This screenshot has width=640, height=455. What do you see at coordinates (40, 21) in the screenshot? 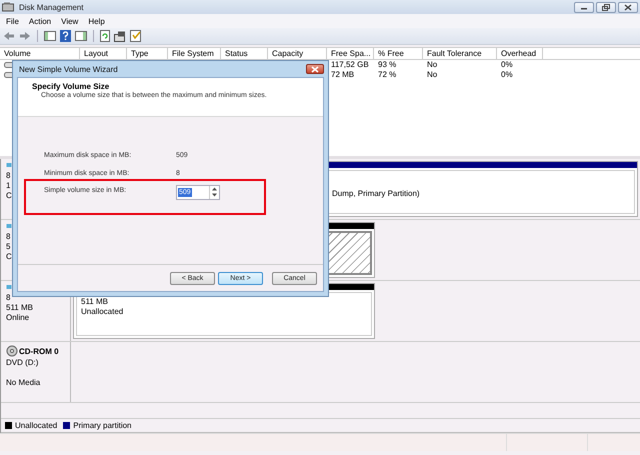
I see `menu-item: Action` at bounding box center [40, 21].